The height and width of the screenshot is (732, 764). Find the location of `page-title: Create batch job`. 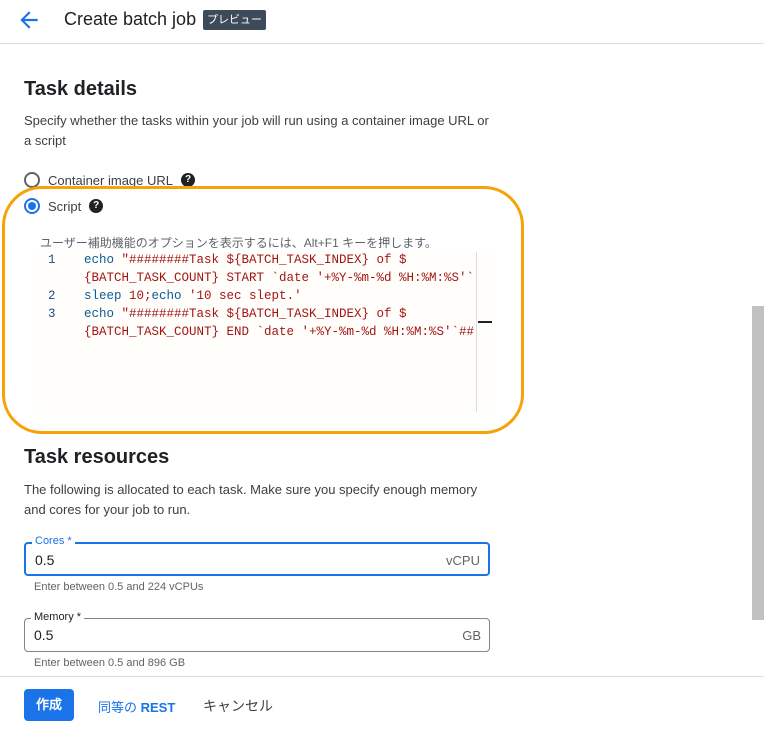

page-title: Create batch job is located at coordinates (130, 19).